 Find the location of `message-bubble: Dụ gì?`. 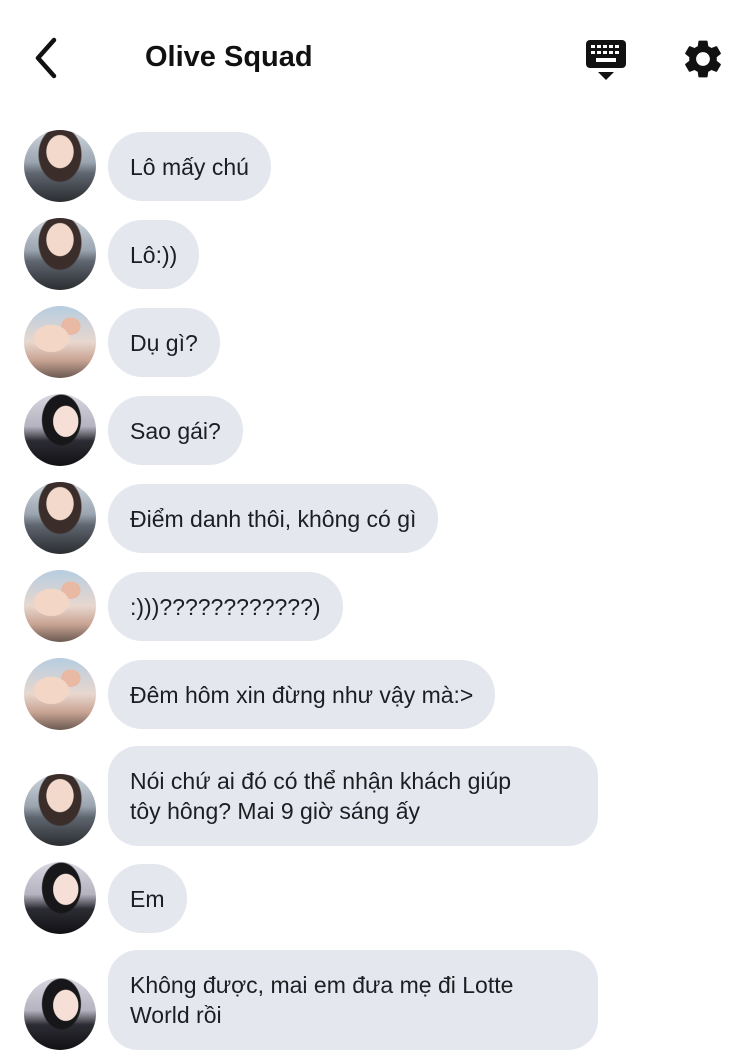

message-bubble: Dụ gì? is located at coordinates (164, 342).